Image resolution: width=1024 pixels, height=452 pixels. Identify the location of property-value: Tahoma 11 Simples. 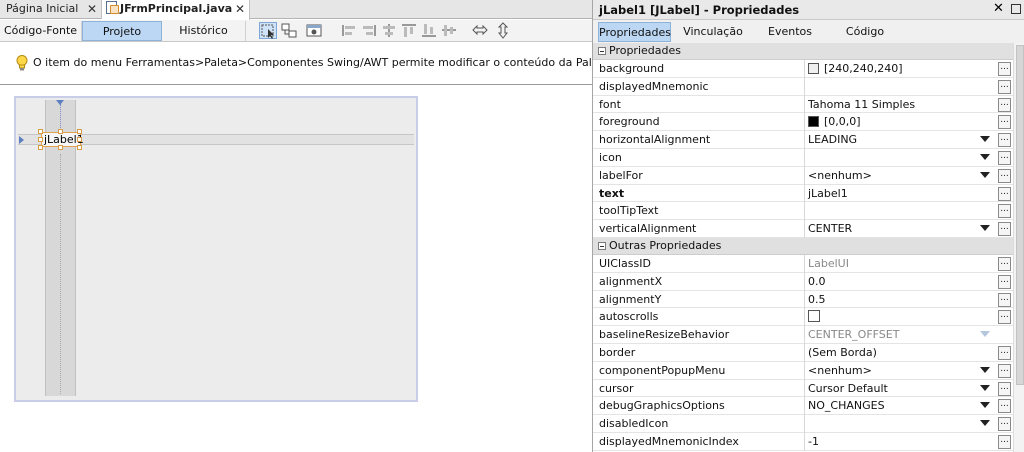
(895, 104).